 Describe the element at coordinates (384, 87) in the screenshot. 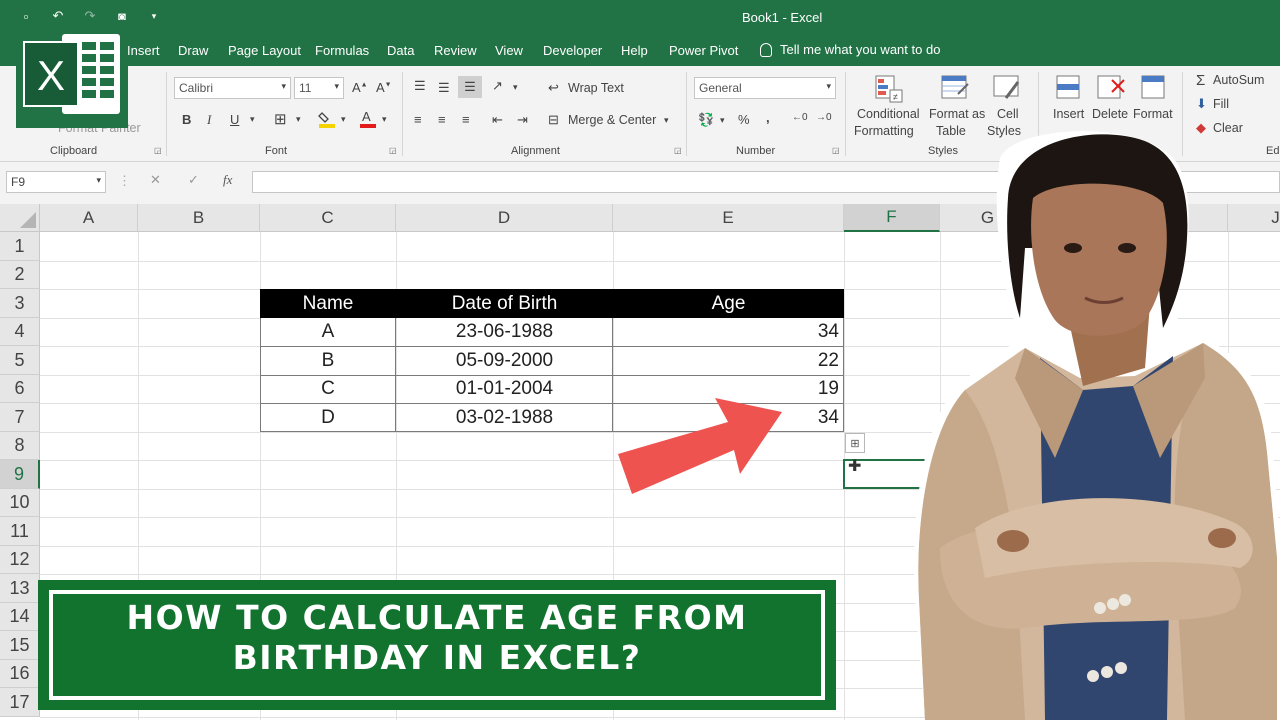

I see `decrease-font-icon: A▼` at that location.